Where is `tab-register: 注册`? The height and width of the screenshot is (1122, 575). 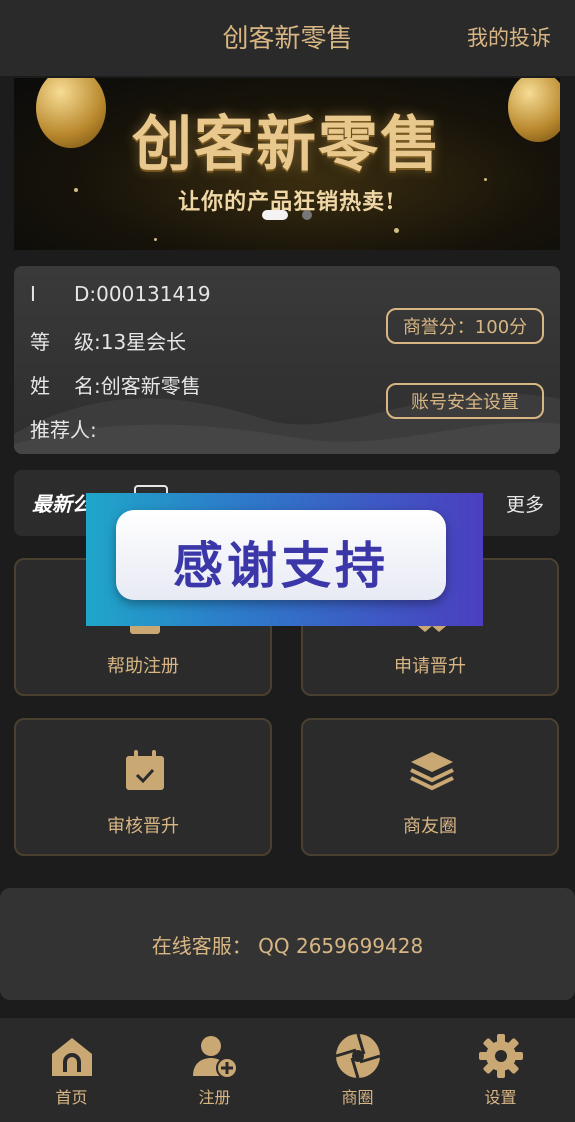
tab-register: 注册 is located at coordinates (214, 1070).